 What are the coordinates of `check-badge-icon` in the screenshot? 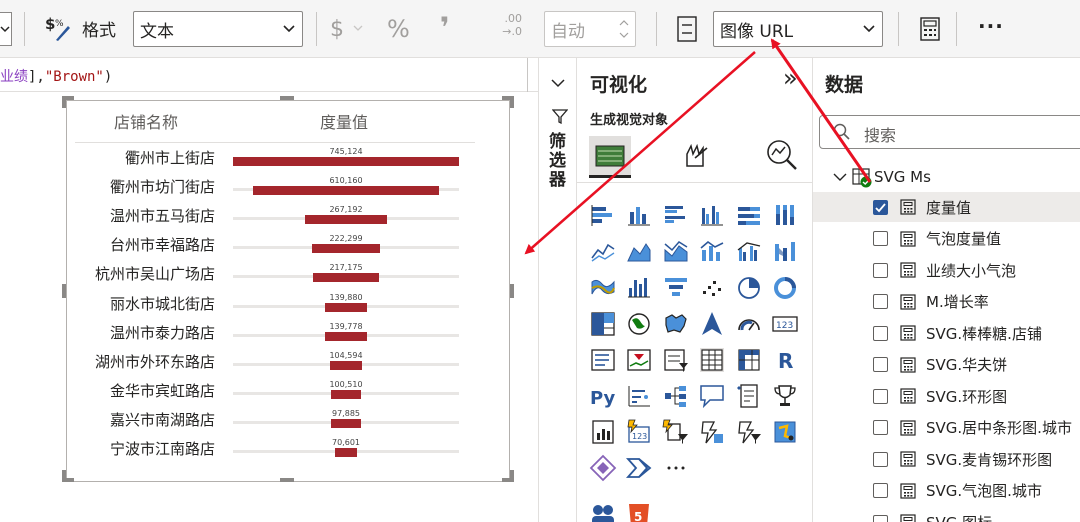 It's located at (866, 182).